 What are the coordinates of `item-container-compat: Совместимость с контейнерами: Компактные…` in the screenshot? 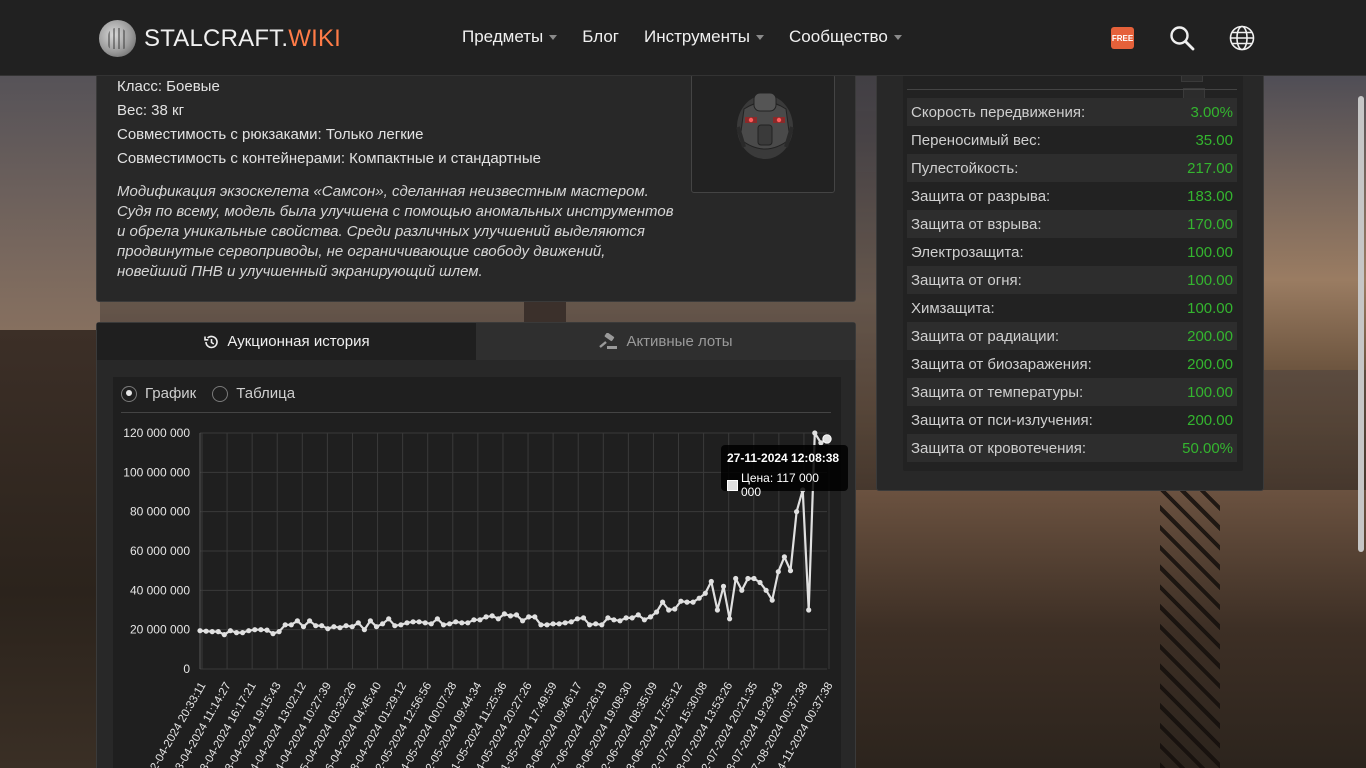 It's located at (329, 158).